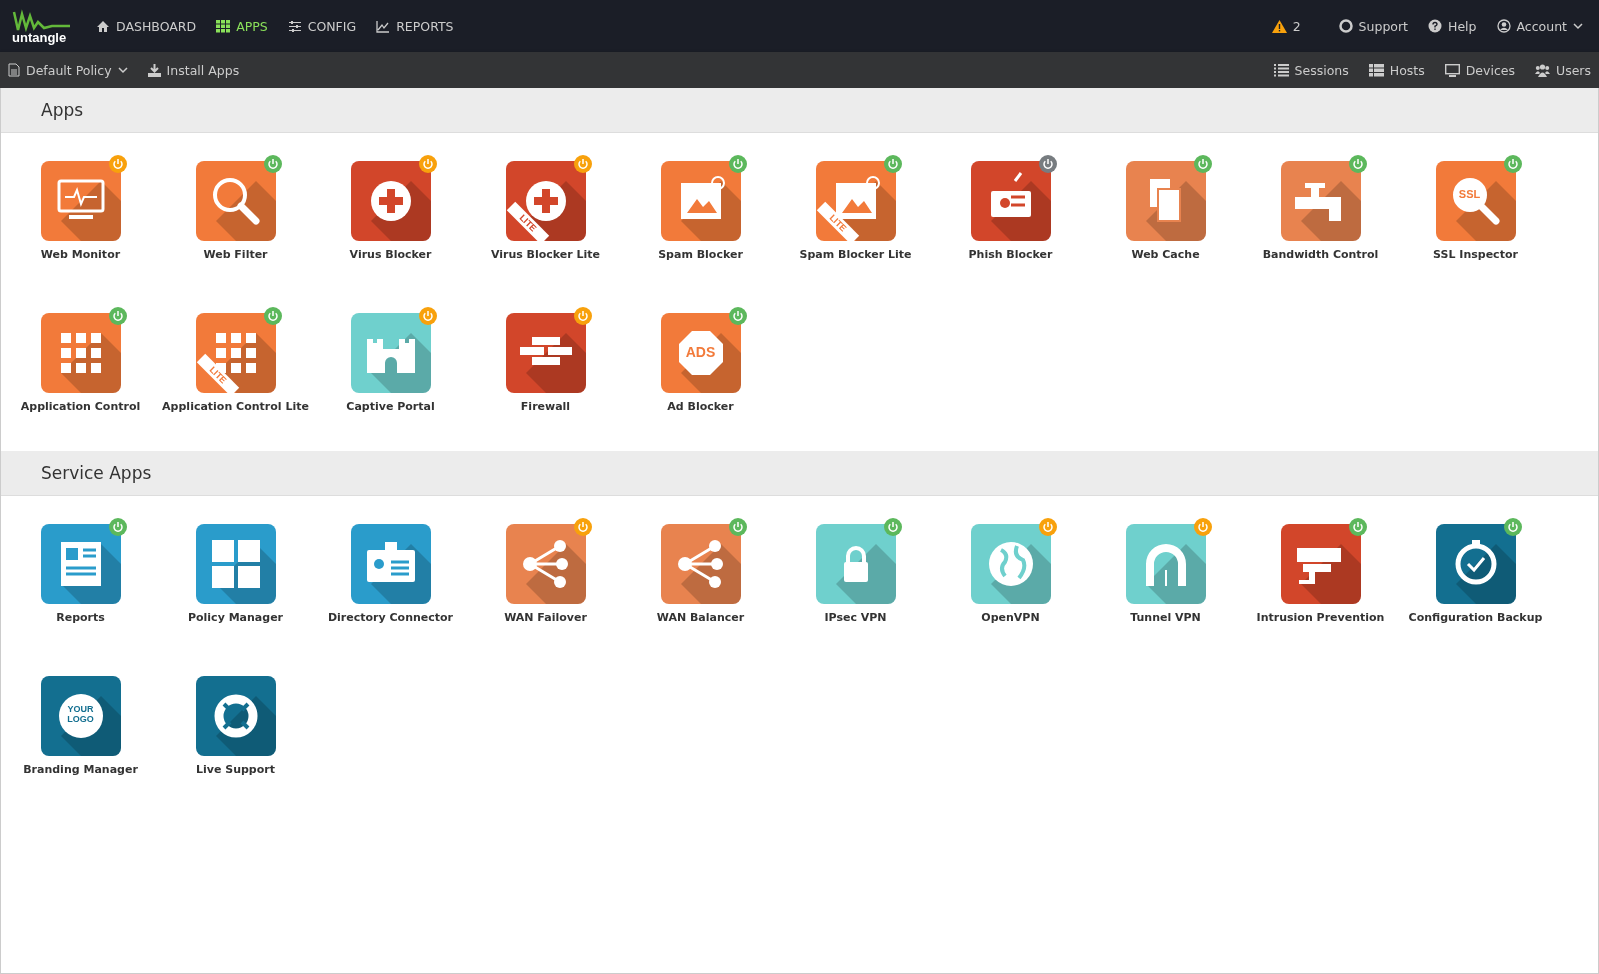  I want to click on app-tile: Live Support, so click(235, 738).